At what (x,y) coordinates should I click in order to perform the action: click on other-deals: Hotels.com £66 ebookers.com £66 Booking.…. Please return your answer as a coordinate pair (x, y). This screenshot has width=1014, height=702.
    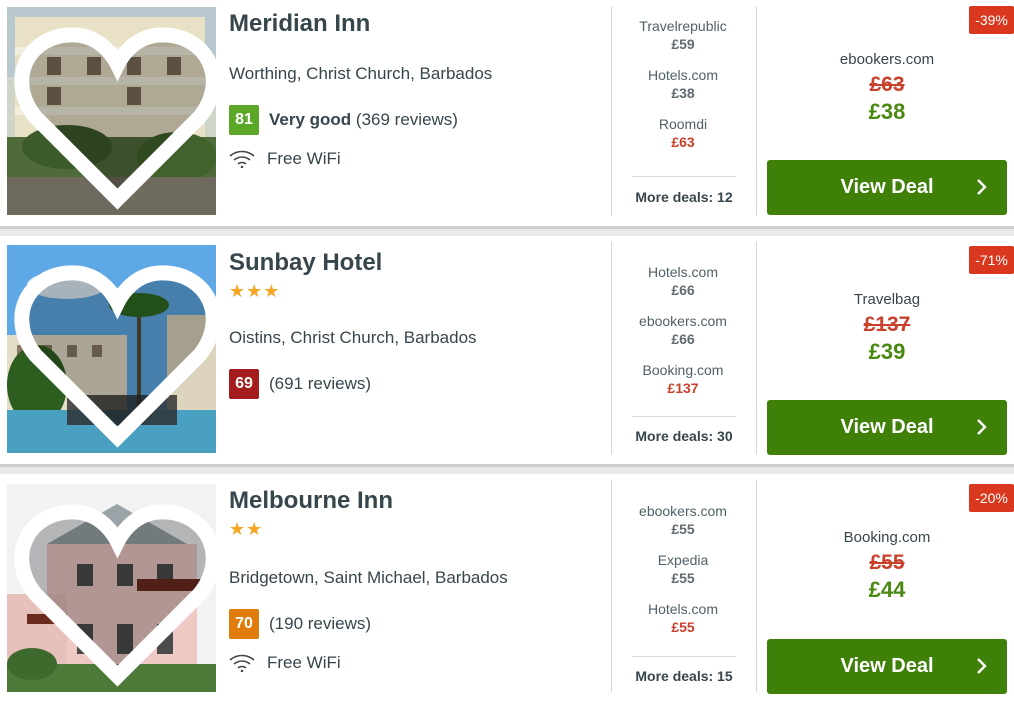
    Looking at the image, I should click on (683, 337).